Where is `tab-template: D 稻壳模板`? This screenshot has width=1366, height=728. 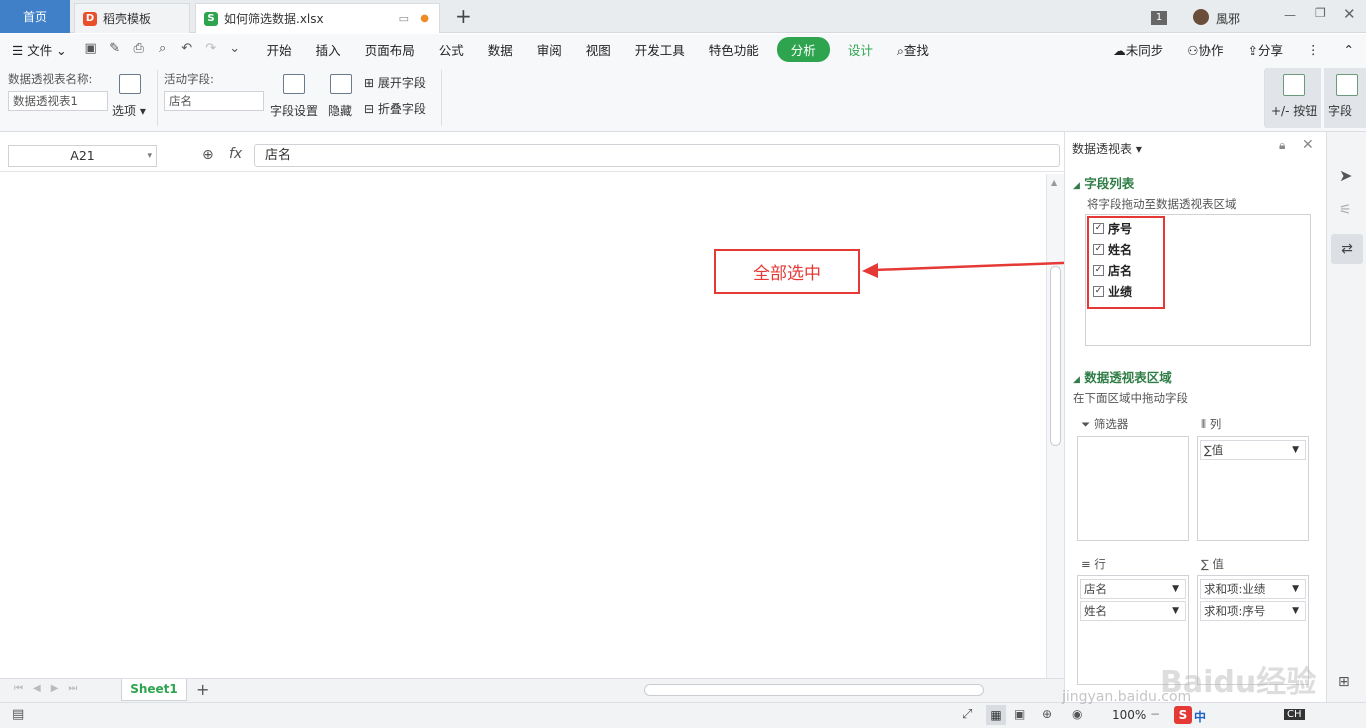
tab-template: D 稻壳模板 is located at coordinates (132, 18).